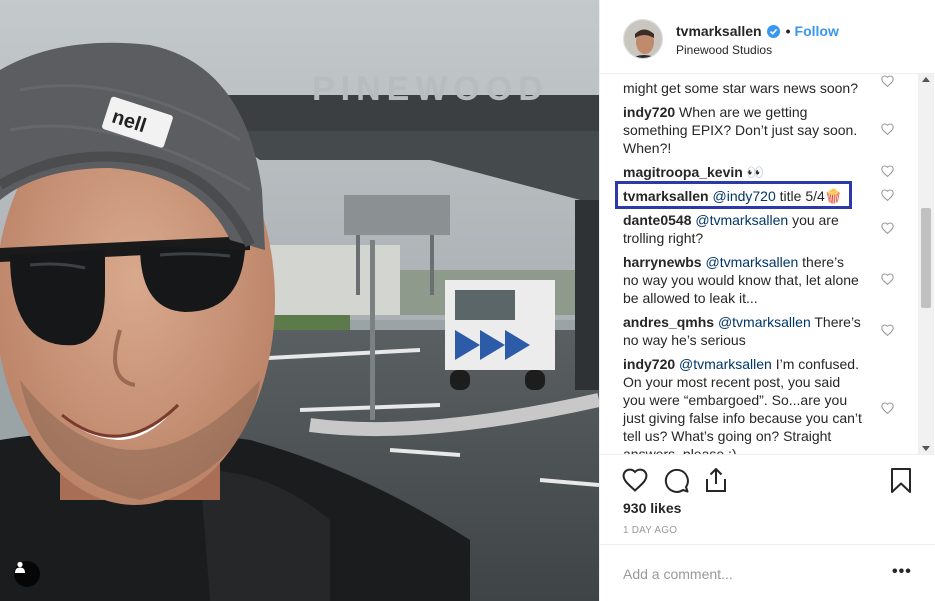  Describe the element at coordinates (817, 31) in the screenshot. I see `follow-button: Follow` at that location.